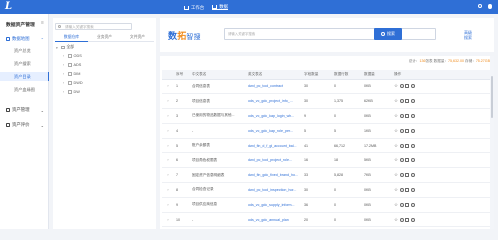  What do you see at coordinates (274, 87) in the screenshot?
I see `cell-en-name-link: dwd_pc_tool_contract` at bounding box center [274, 87].